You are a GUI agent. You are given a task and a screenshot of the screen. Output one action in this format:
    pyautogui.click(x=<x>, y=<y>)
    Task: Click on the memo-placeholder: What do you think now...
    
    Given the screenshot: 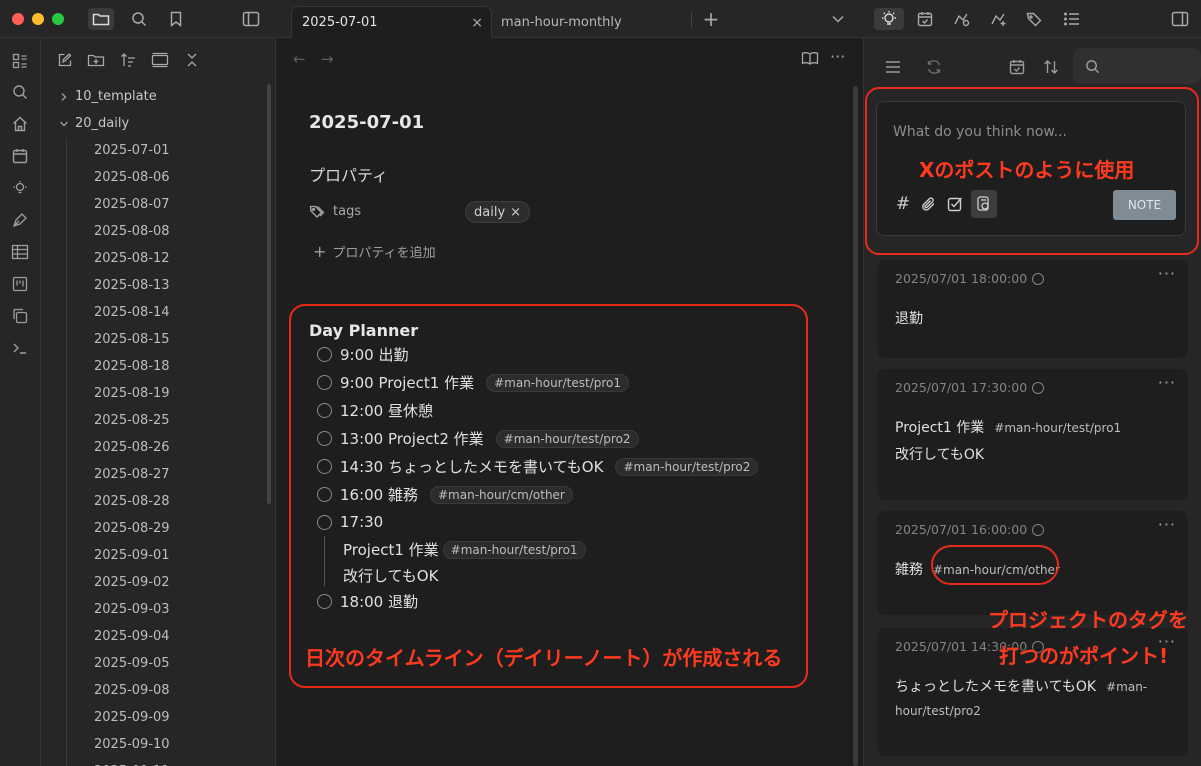 What is the action you would take?
    pyautogui.click(x=980, y=132)
    